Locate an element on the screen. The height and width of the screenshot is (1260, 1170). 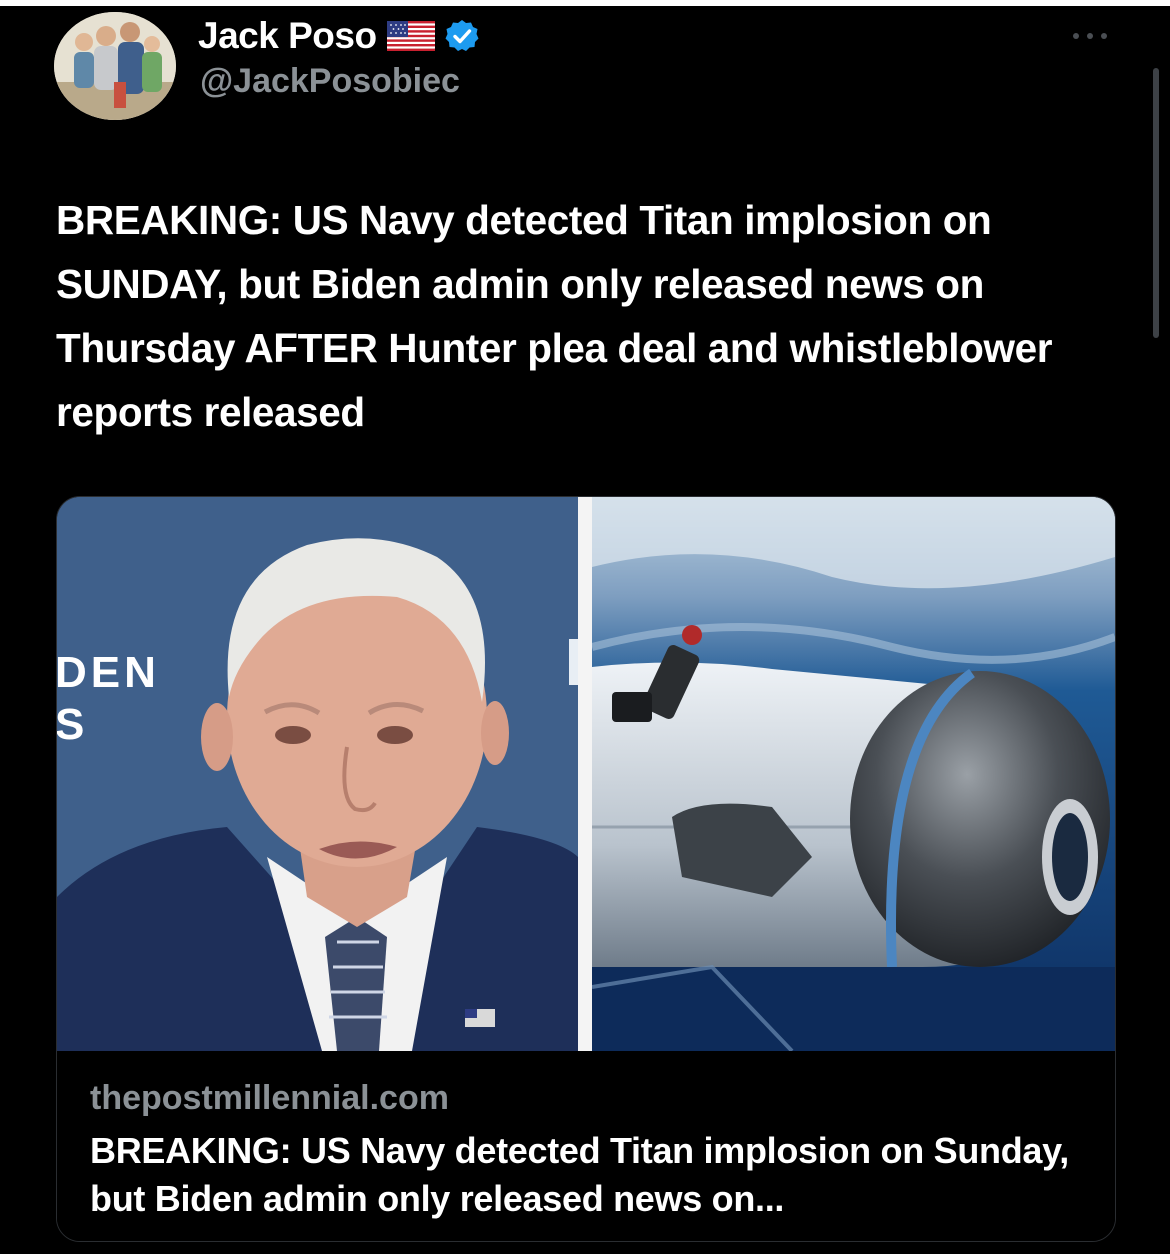
display-name: Jack Poso is located at coordinates (287, 36).